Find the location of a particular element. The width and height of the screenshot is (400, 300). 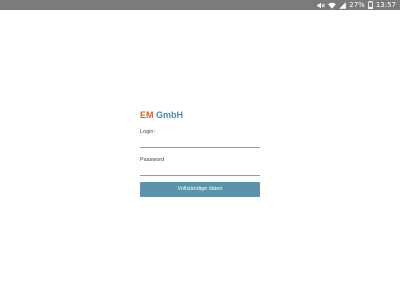

status-bar-indicators: 27% 13:57 is located at coordinates (356, 5).